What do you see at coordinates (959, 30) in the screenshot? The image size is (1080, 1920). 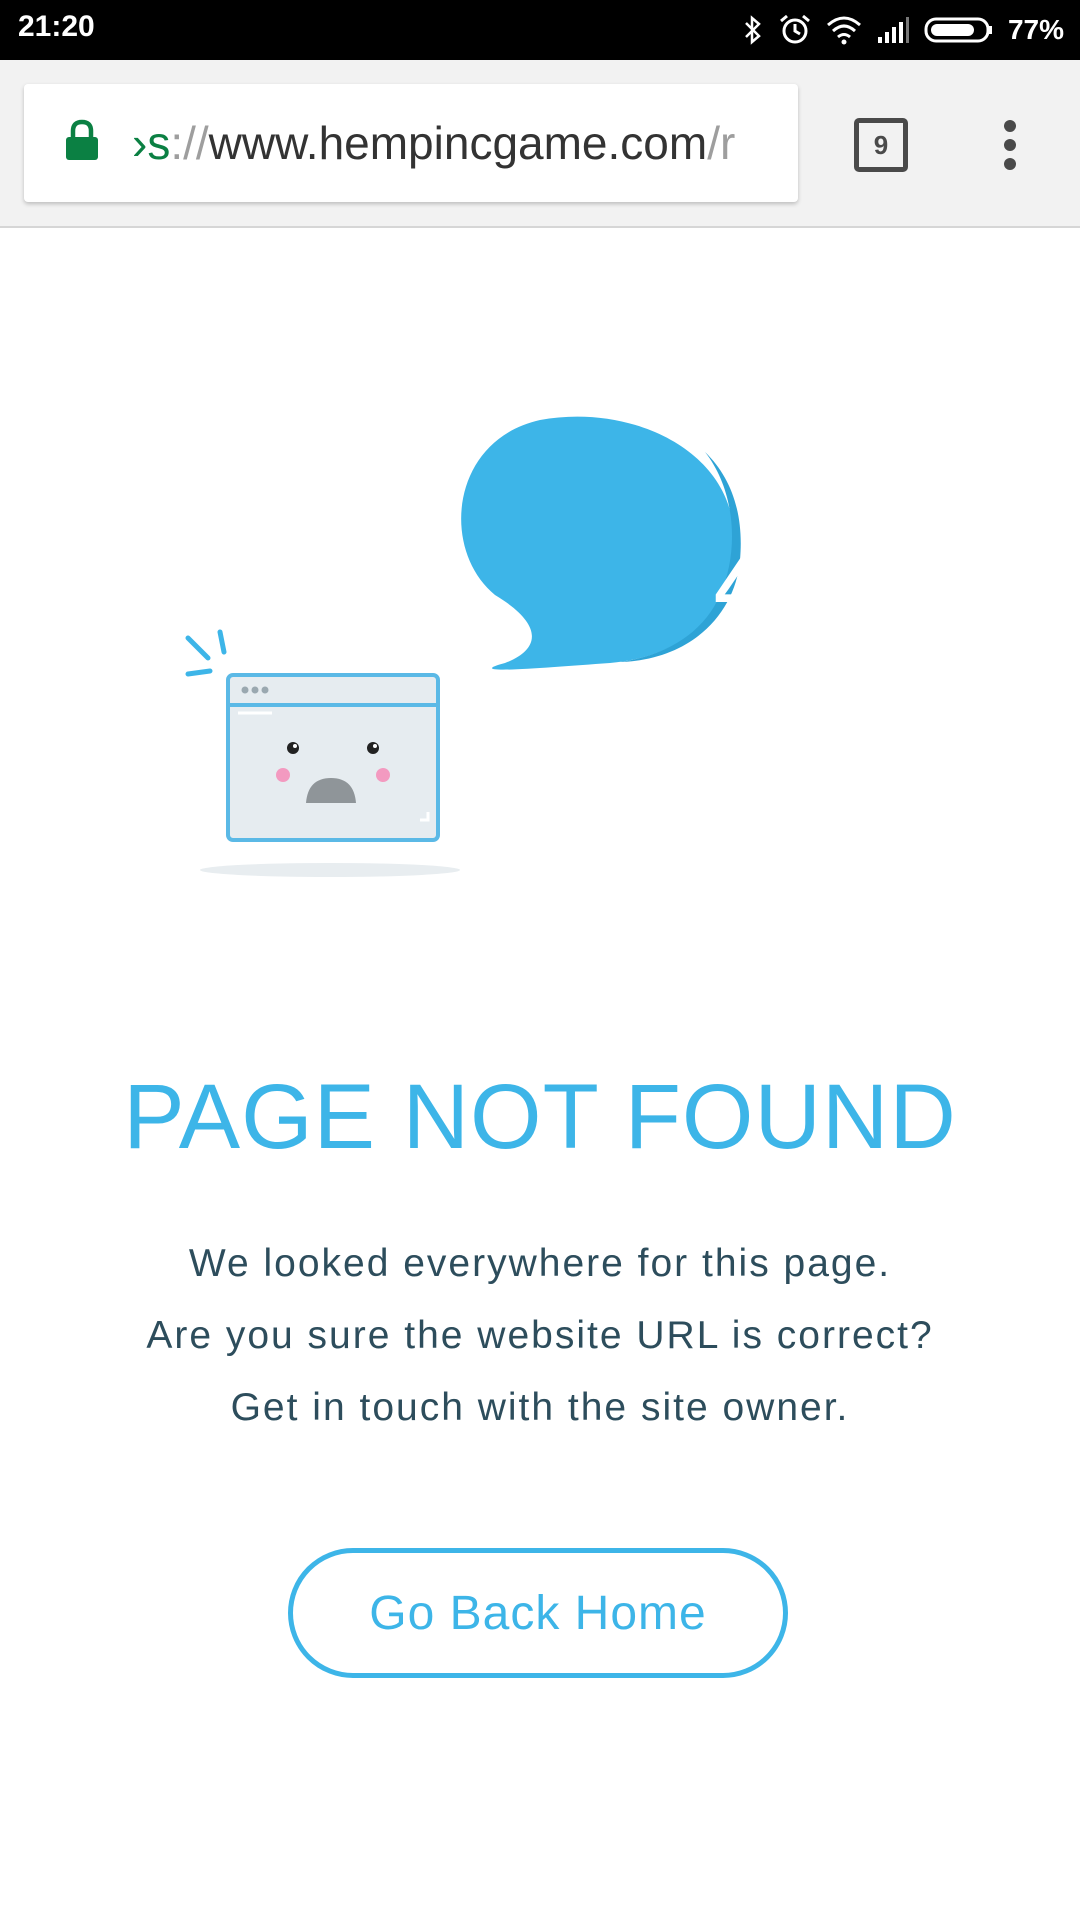 I see `battery-icon` at bounding box center [959, 30].